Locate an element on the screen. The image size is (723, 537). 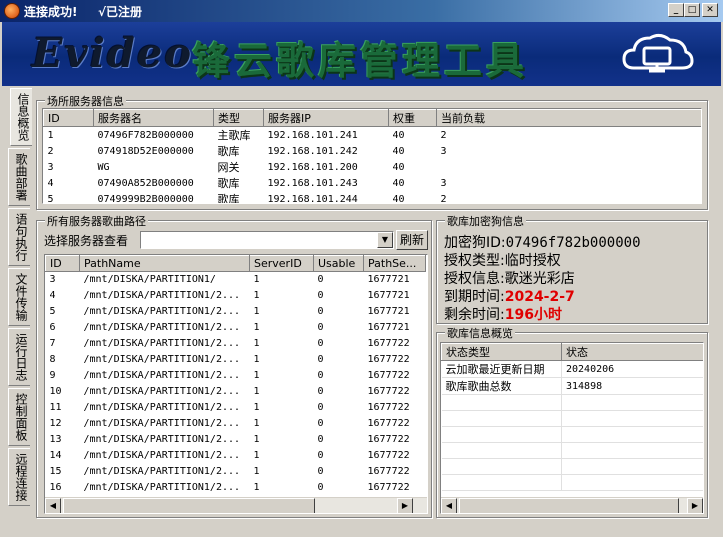
path-row: 4/mnt/DISKA/PARTITION1/2... 1 0 1677721 is located at coordinates (236, 296).